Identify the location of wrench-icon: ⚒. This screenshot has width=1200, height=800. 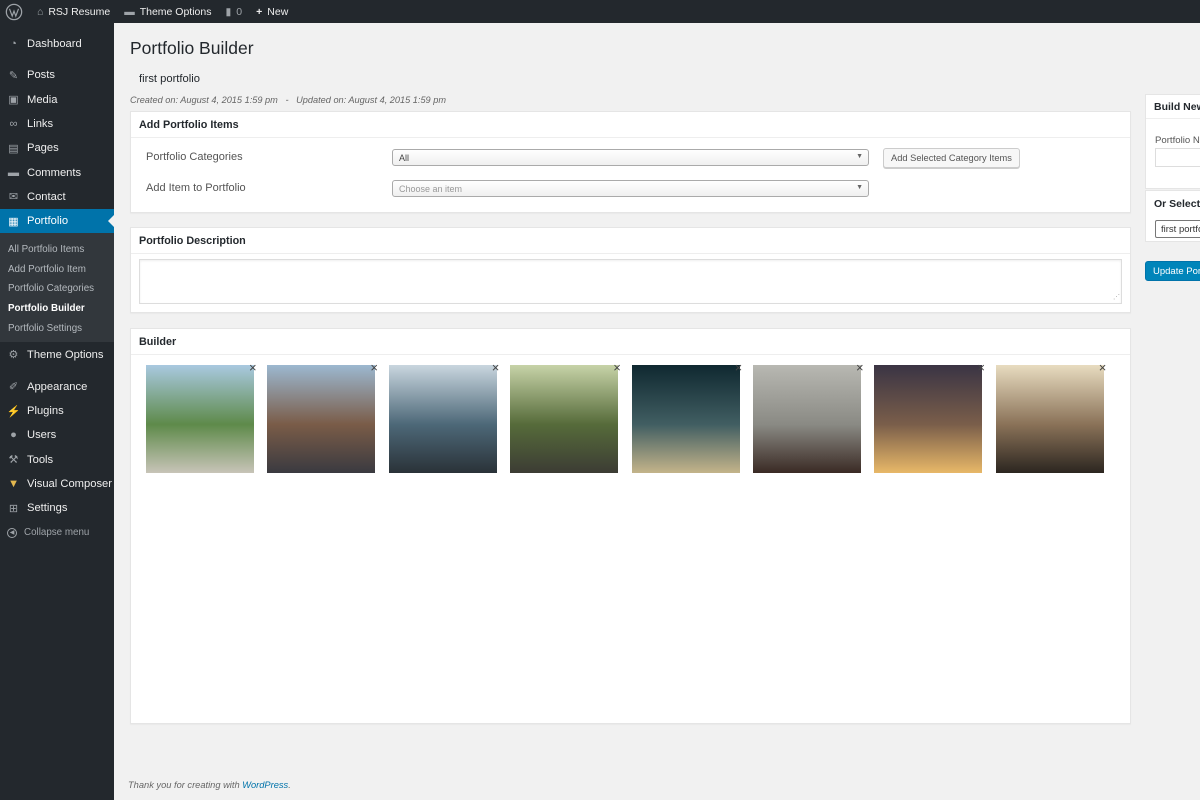
(13, 460).